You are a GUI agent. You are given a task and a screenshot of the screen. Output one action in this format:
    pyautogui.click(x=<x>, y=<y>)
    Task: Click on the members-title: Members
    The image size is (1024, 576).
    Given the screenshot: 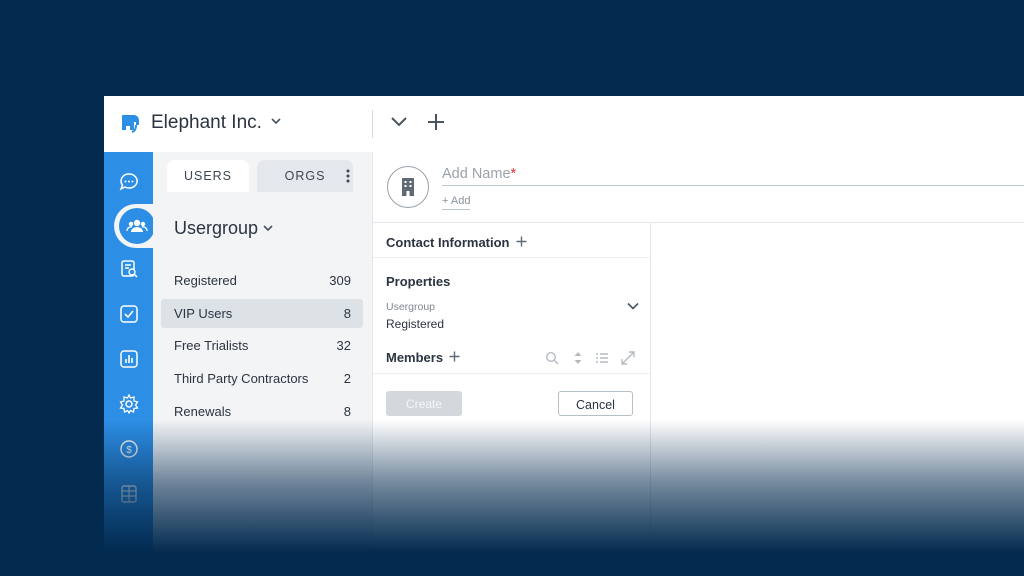 What is the action you would take?
    pyautogui.click(x=415, y=357)
    